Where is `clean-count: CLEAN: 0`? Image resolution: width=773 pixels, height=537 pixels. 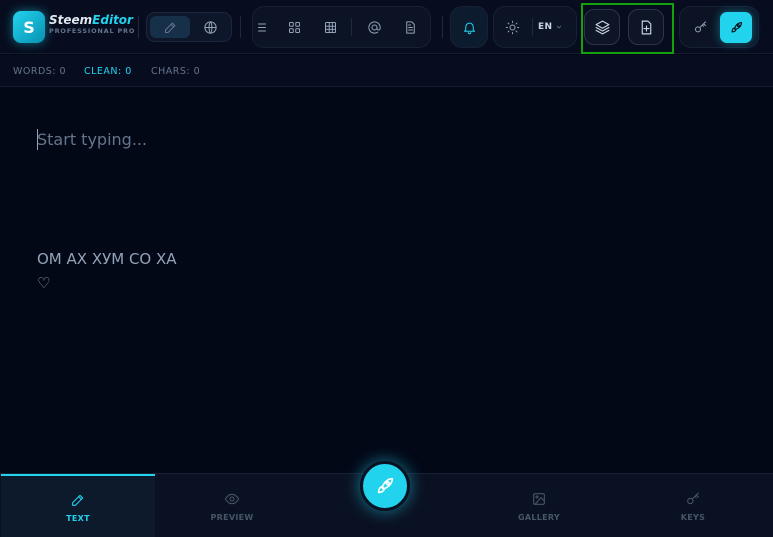 clean-count: CLEAN: 0 is located at coordinates (108, 71).